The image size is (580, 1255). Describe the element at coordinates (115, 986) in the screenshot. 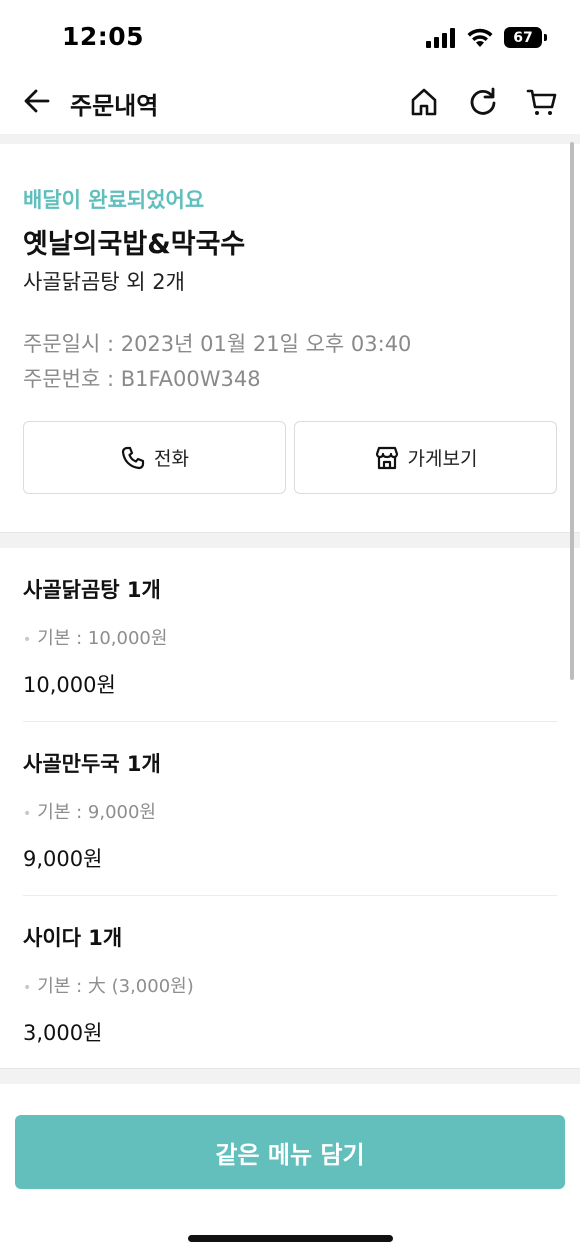

I see `item-option-text: 기본 : 大 (3,000원)` at that location.